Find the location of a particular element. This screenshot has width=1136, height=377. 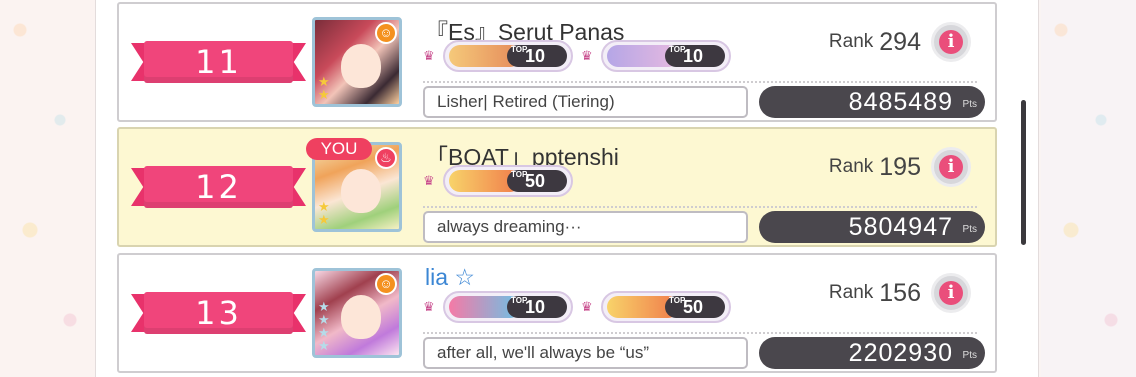

rank-number: 13 is located at coordinates (218, 313).